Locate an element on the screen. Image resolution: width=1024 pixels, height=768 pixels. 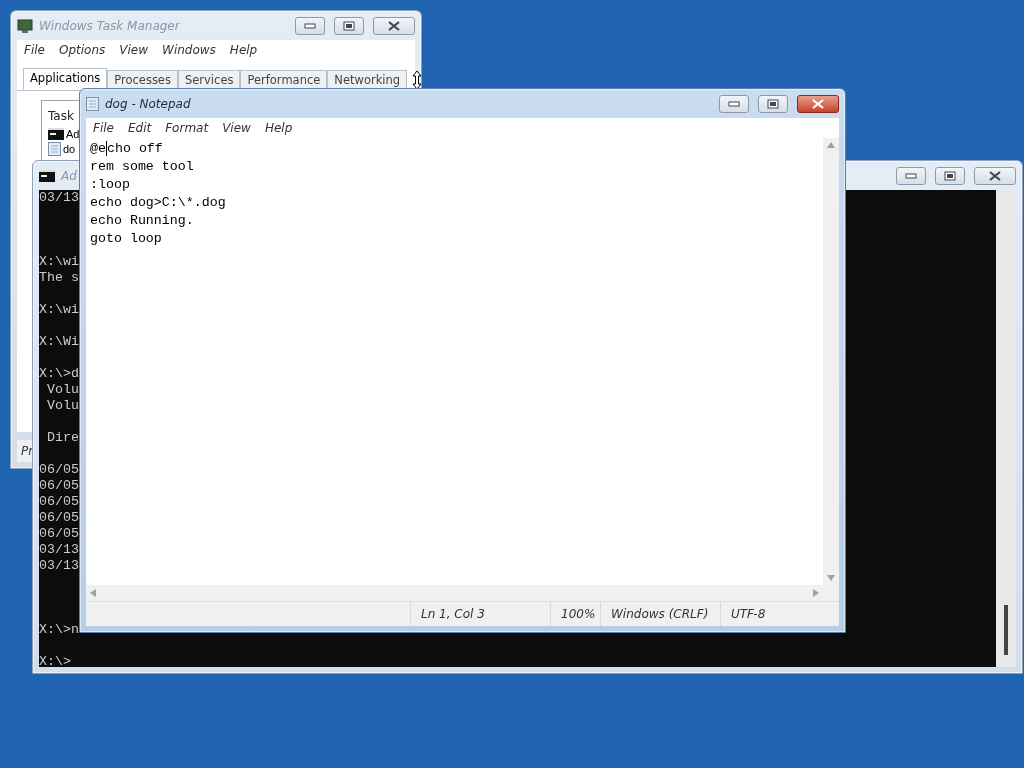
text-line: rem some tool is located at coordinates (142, 167).